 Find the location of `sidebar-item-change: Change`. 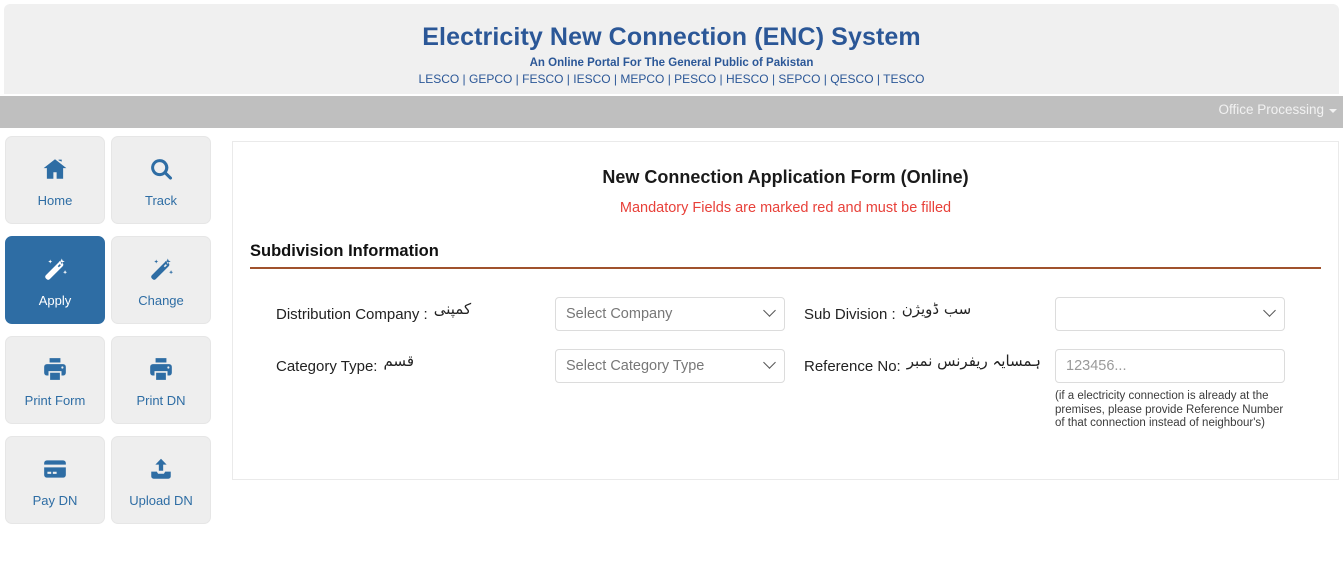

sidebar-item-change: Change is located at coordinates (161, 280).